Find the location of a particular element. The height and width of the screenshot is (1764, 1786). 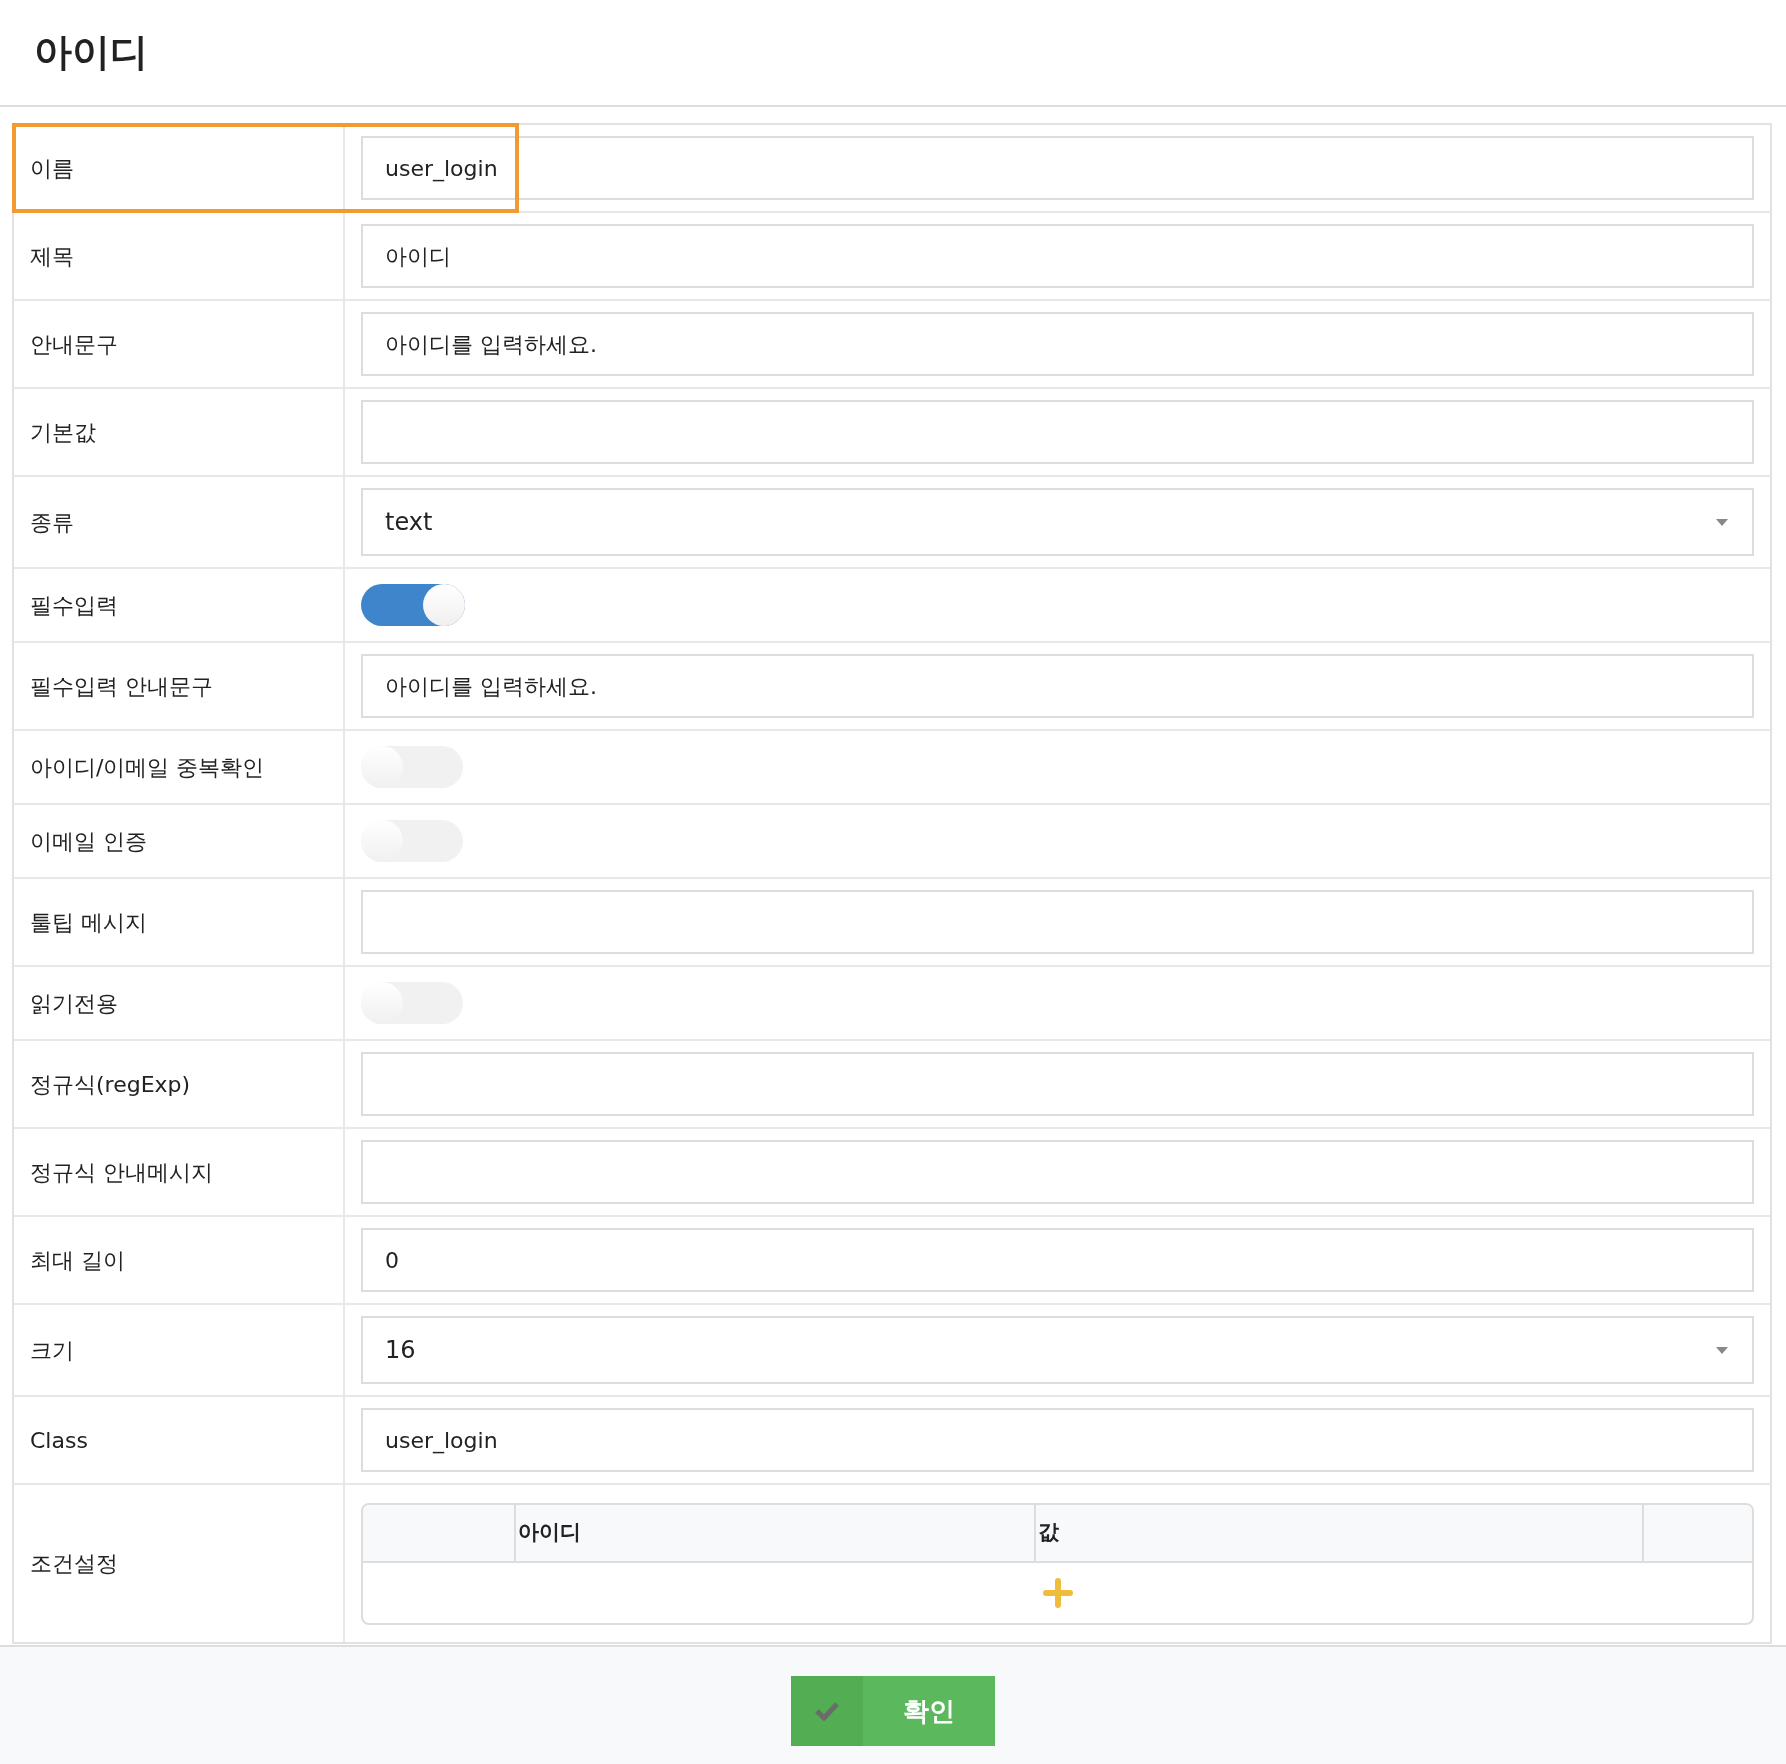

select-dropdown: 16 is located at coordinates (1057, 1350).